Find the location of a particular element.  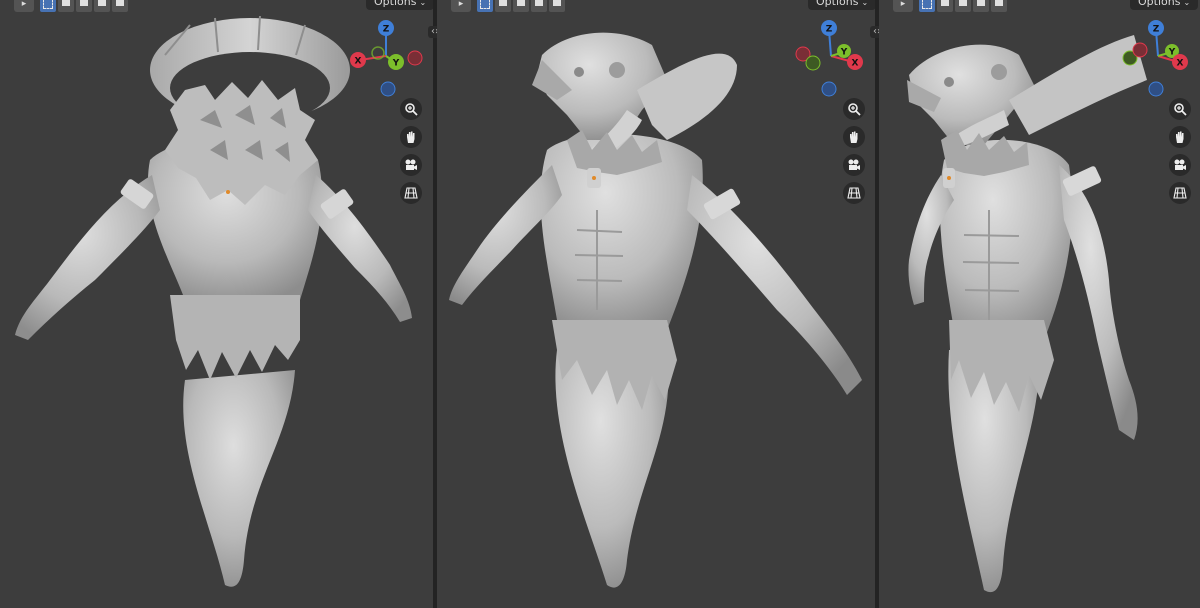

negative-y-handle is located at coordinates (813, 63).